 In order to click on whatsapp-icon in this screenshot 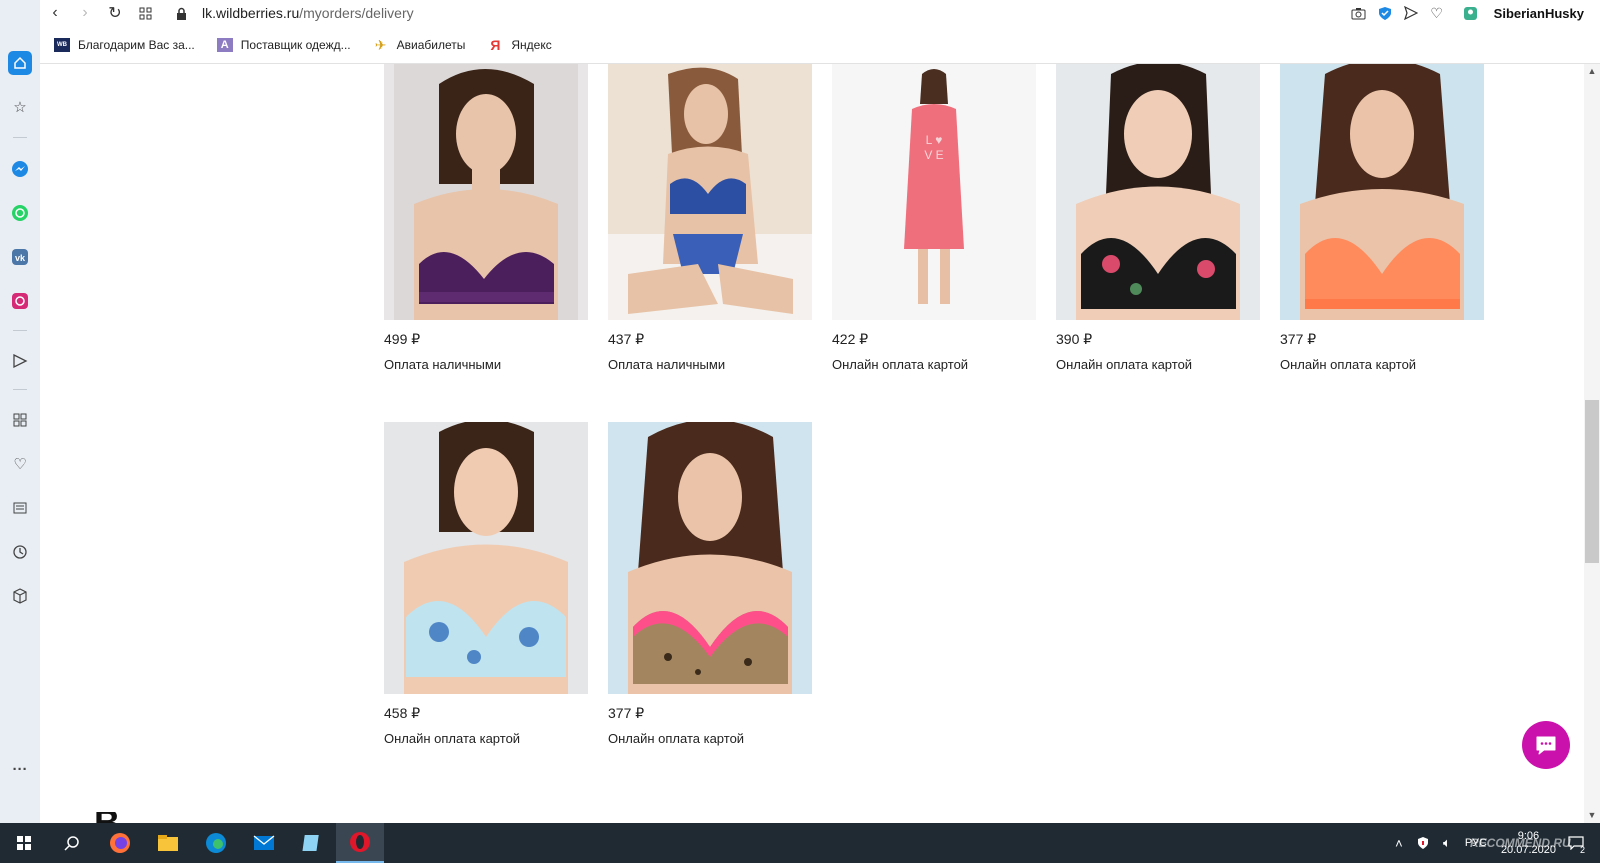, I will do `click(20, 213)`.